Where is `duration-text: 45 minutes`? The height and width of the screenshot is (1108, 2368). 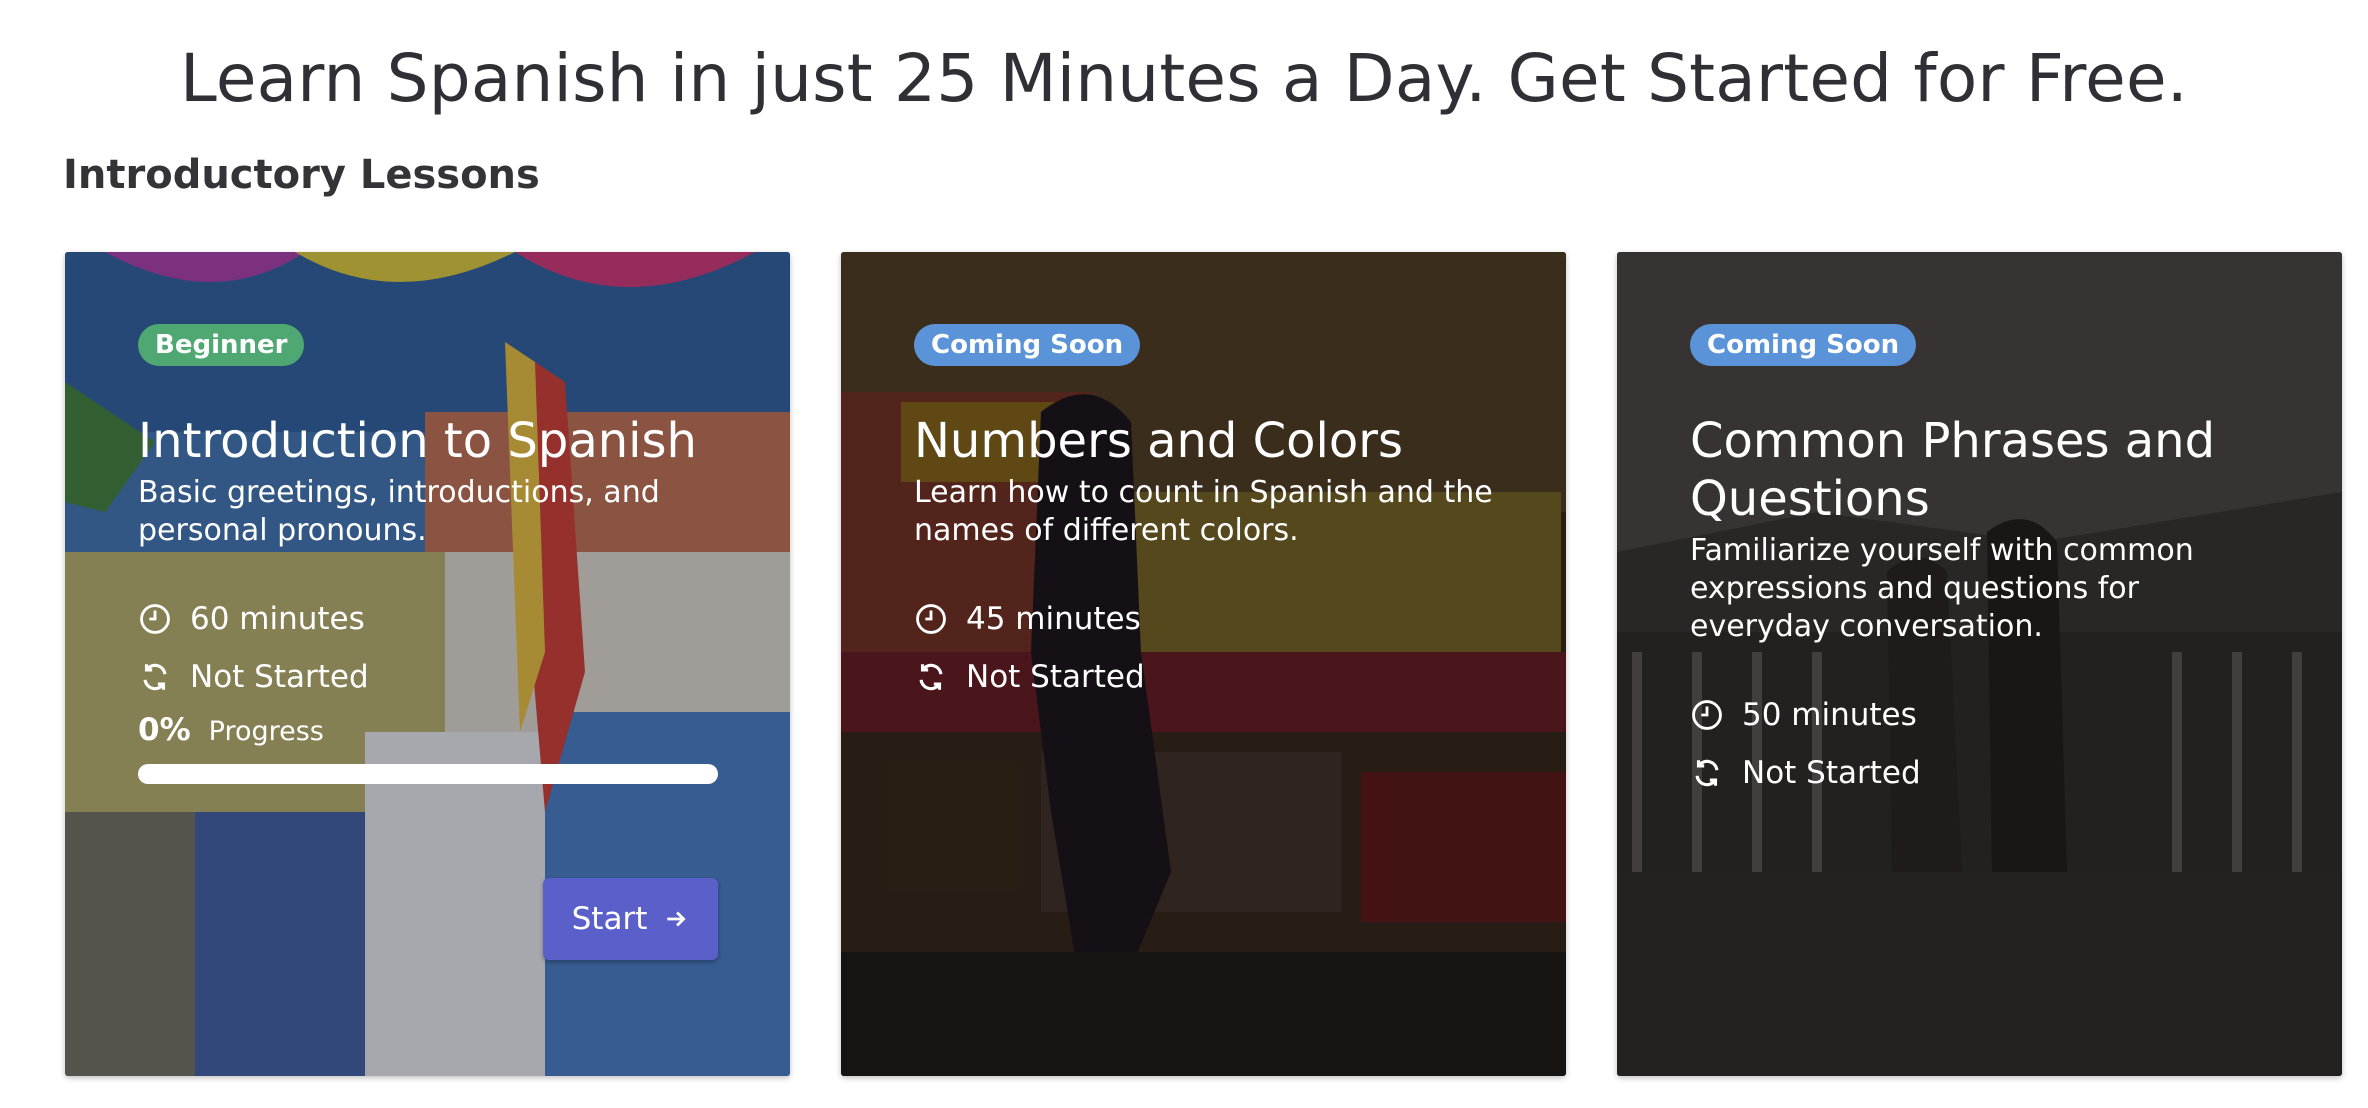
duration-text: 45 minutes is located at coordinates (1053, 619).